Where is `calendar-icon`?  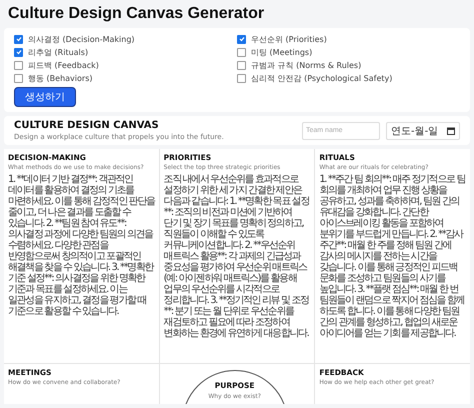
calendar-icon is located at coordinates (451, 130).